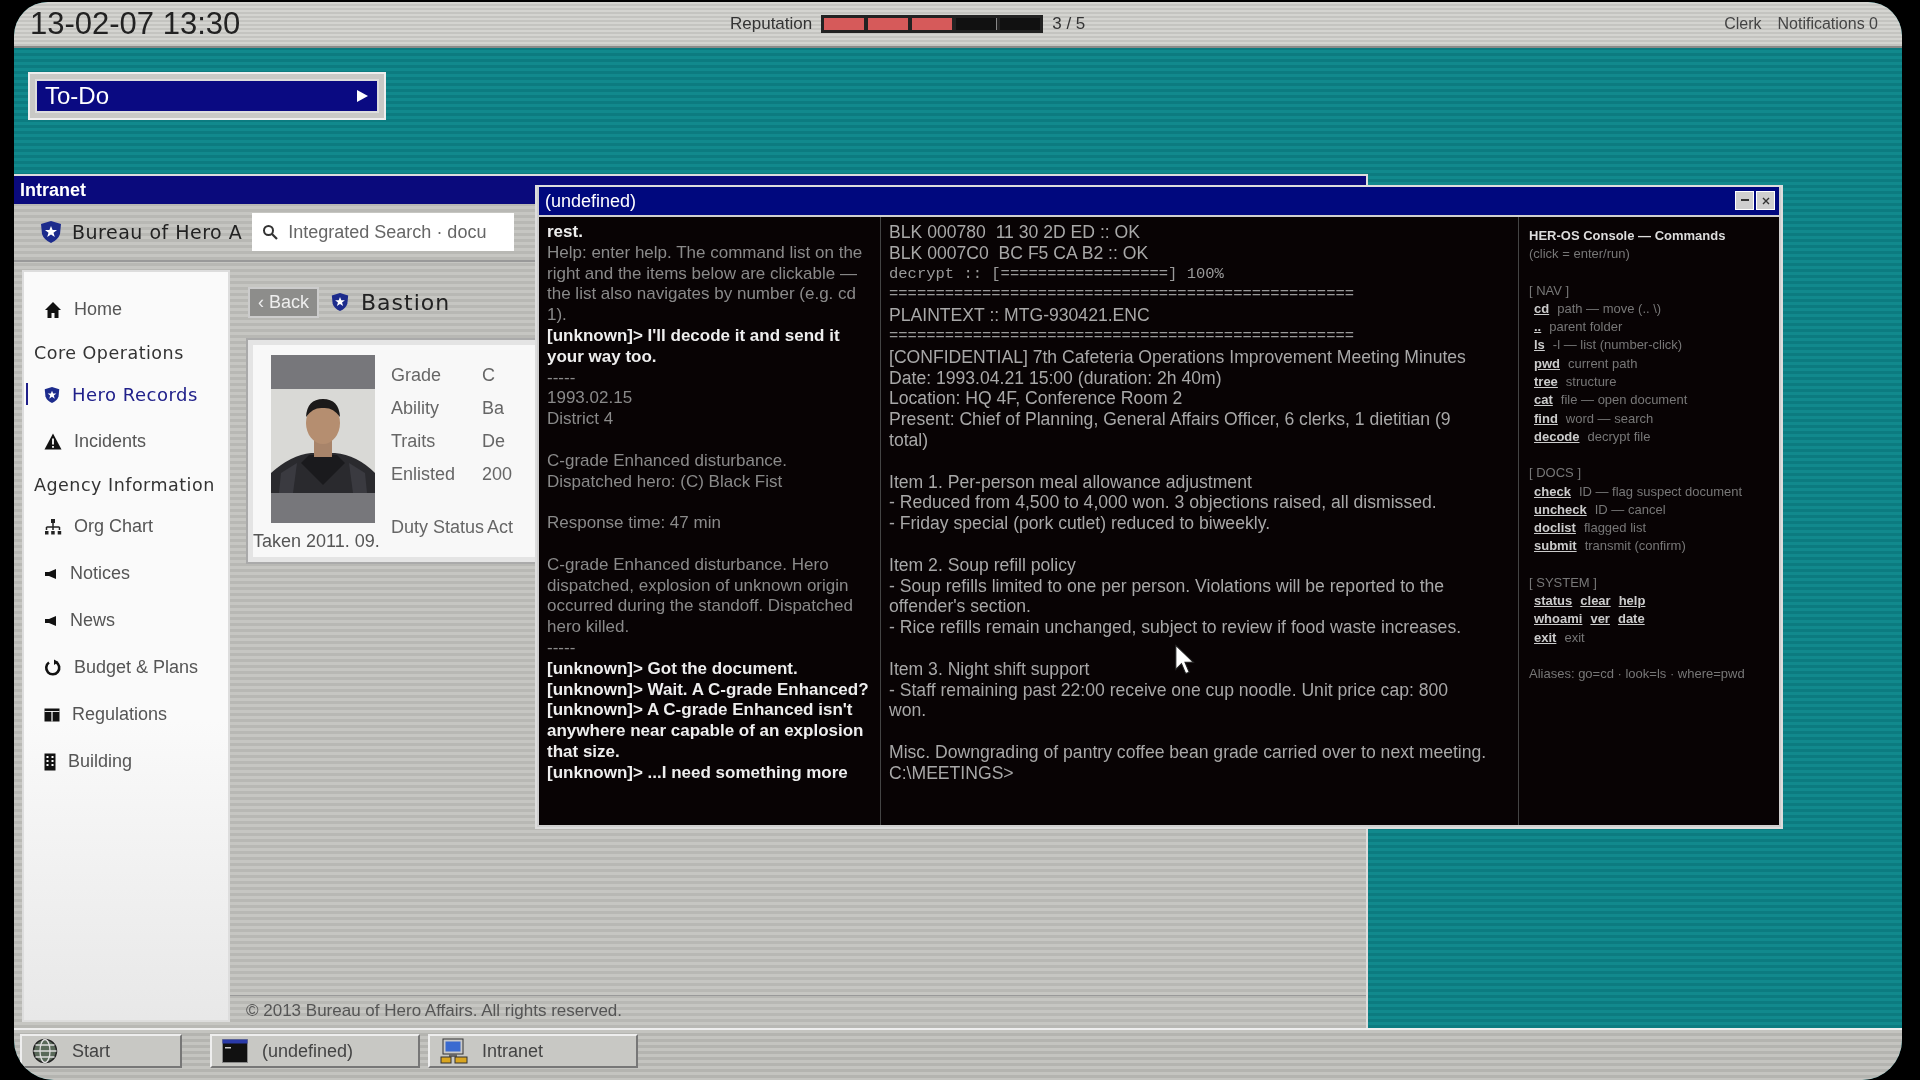 The width and height of the screenshot is (1920, 1080). What do you see at coordinates (1586, 327) in the screenshot?
I see `command-description: parent folder` at bounding box center [1586, 327].